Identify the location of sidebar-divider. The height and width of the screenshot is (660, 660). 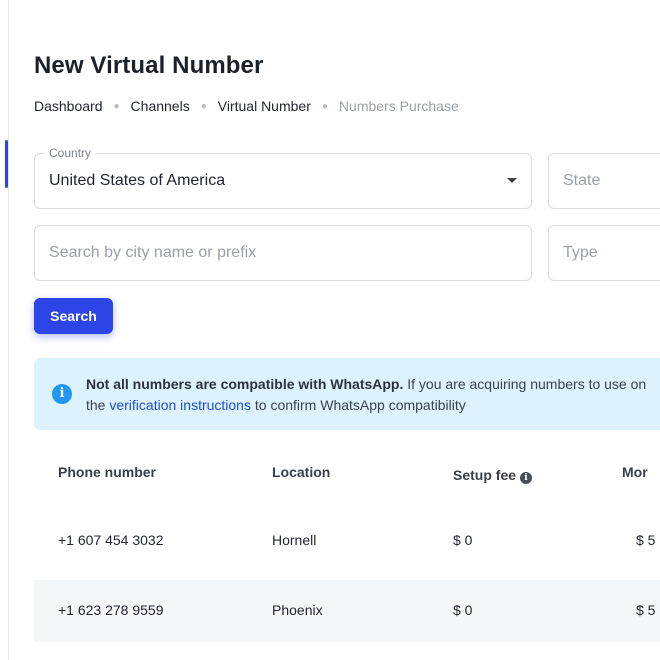
(8, 330).